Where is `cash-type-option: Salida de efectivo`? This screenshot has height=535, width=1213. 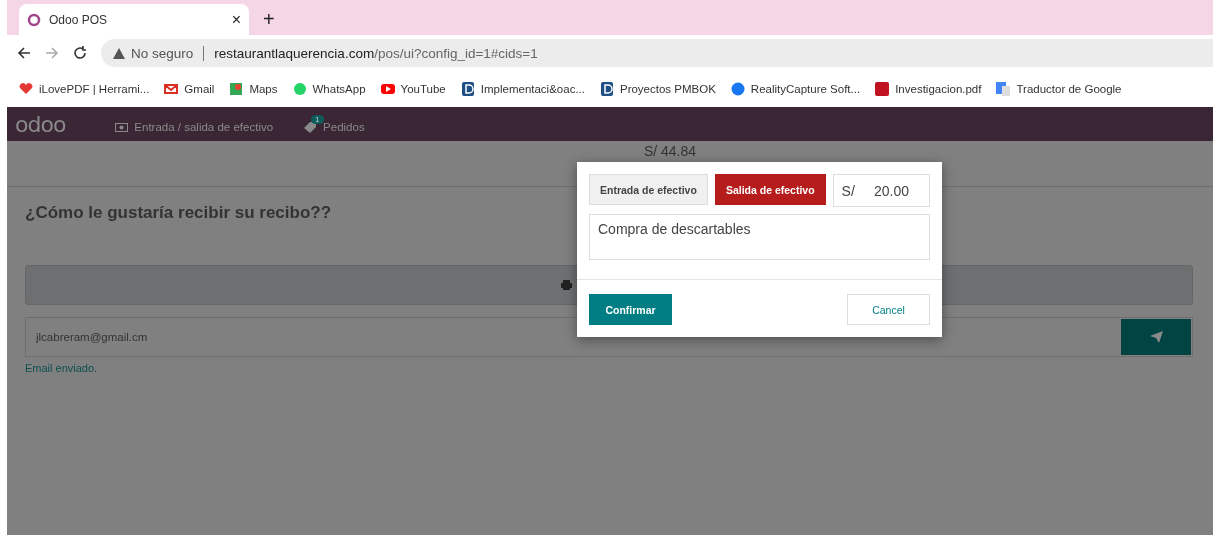
cash-type-option: Salida de efectivo is located at coordinates (770, 189).